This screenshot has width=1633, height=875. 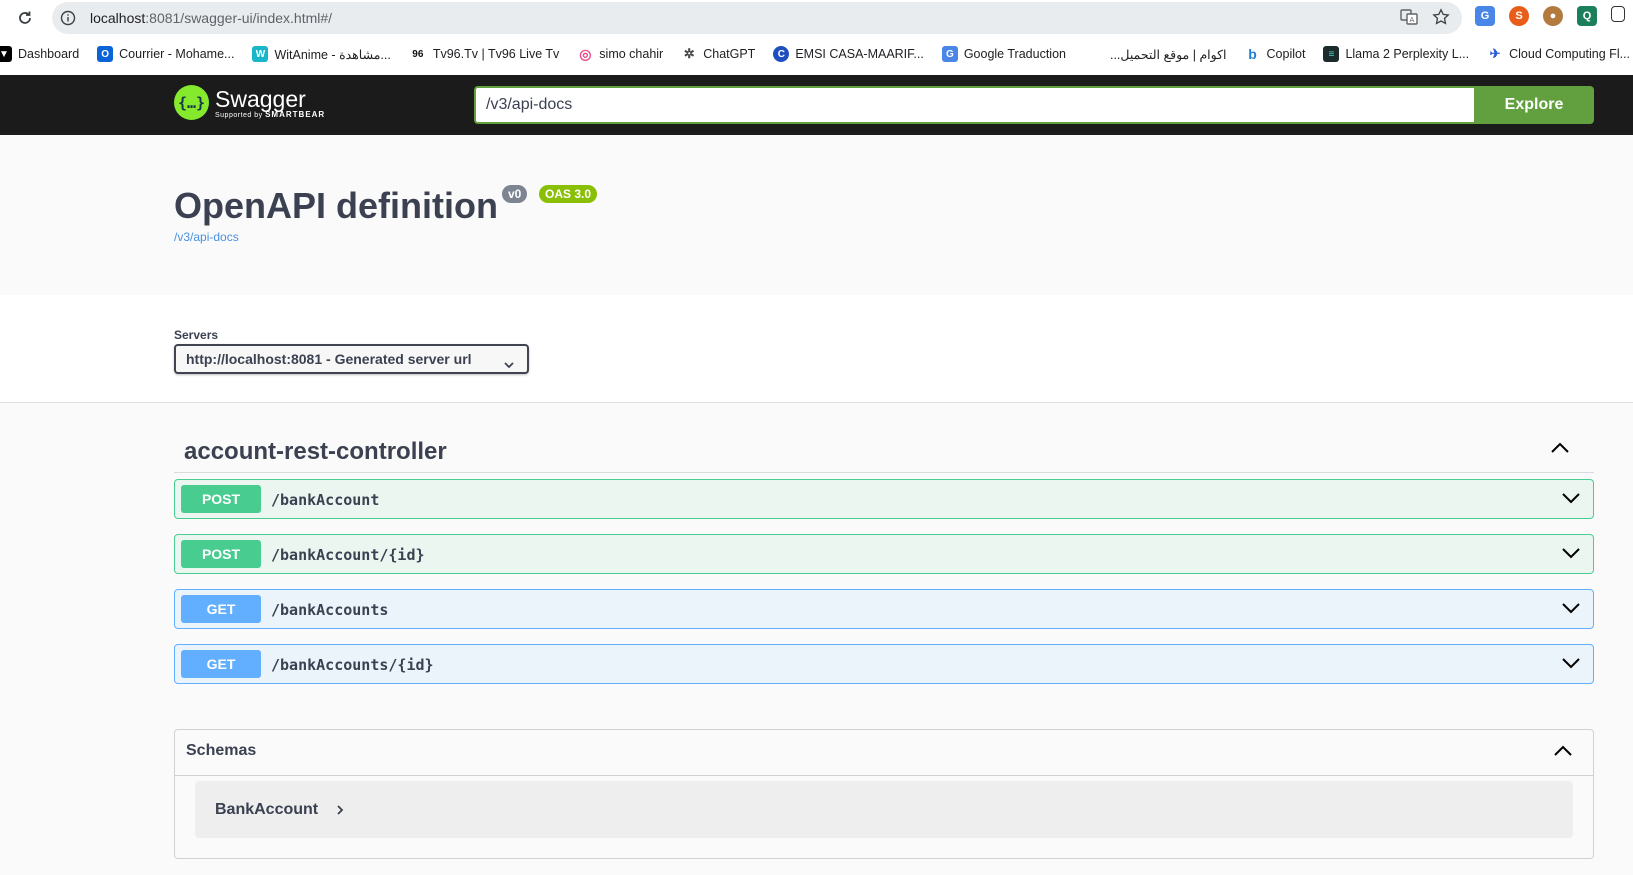 I want to click on schemas-section: Schemas BankAccount, so click(x=884, y=794).